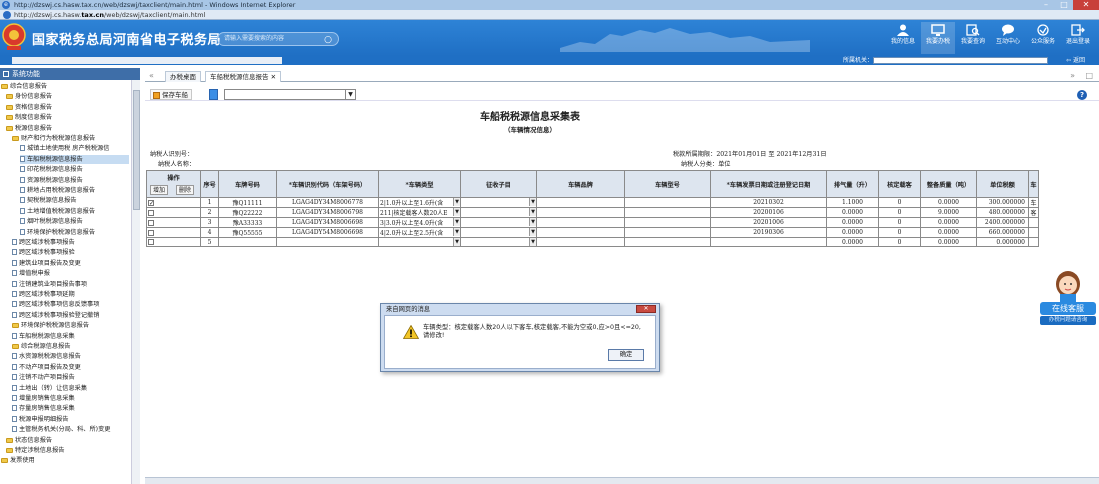 The width and height of the screenshot is (1099, 484). What do you see at coordinates (159, 190) in the screenshot?
I see `add-row-button: 增加` at bounding box center [159, 190].